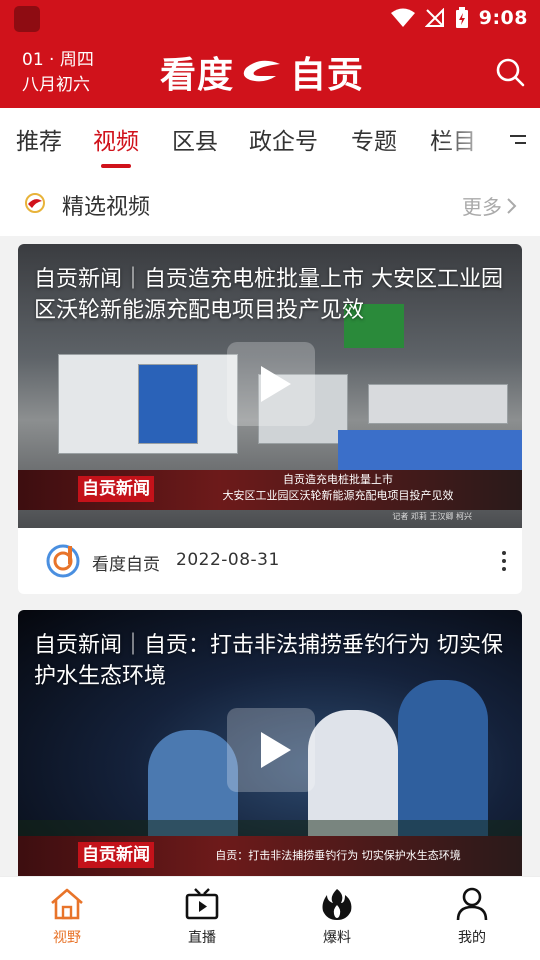 This screenshot has height=960, width=540. What do you see at coordinates (338, 495) in the screenshot?
I see `news-caption-line2: 大安区工业园区沃轮新能源充配电项目投产见效` at bounding box center [338, 495].